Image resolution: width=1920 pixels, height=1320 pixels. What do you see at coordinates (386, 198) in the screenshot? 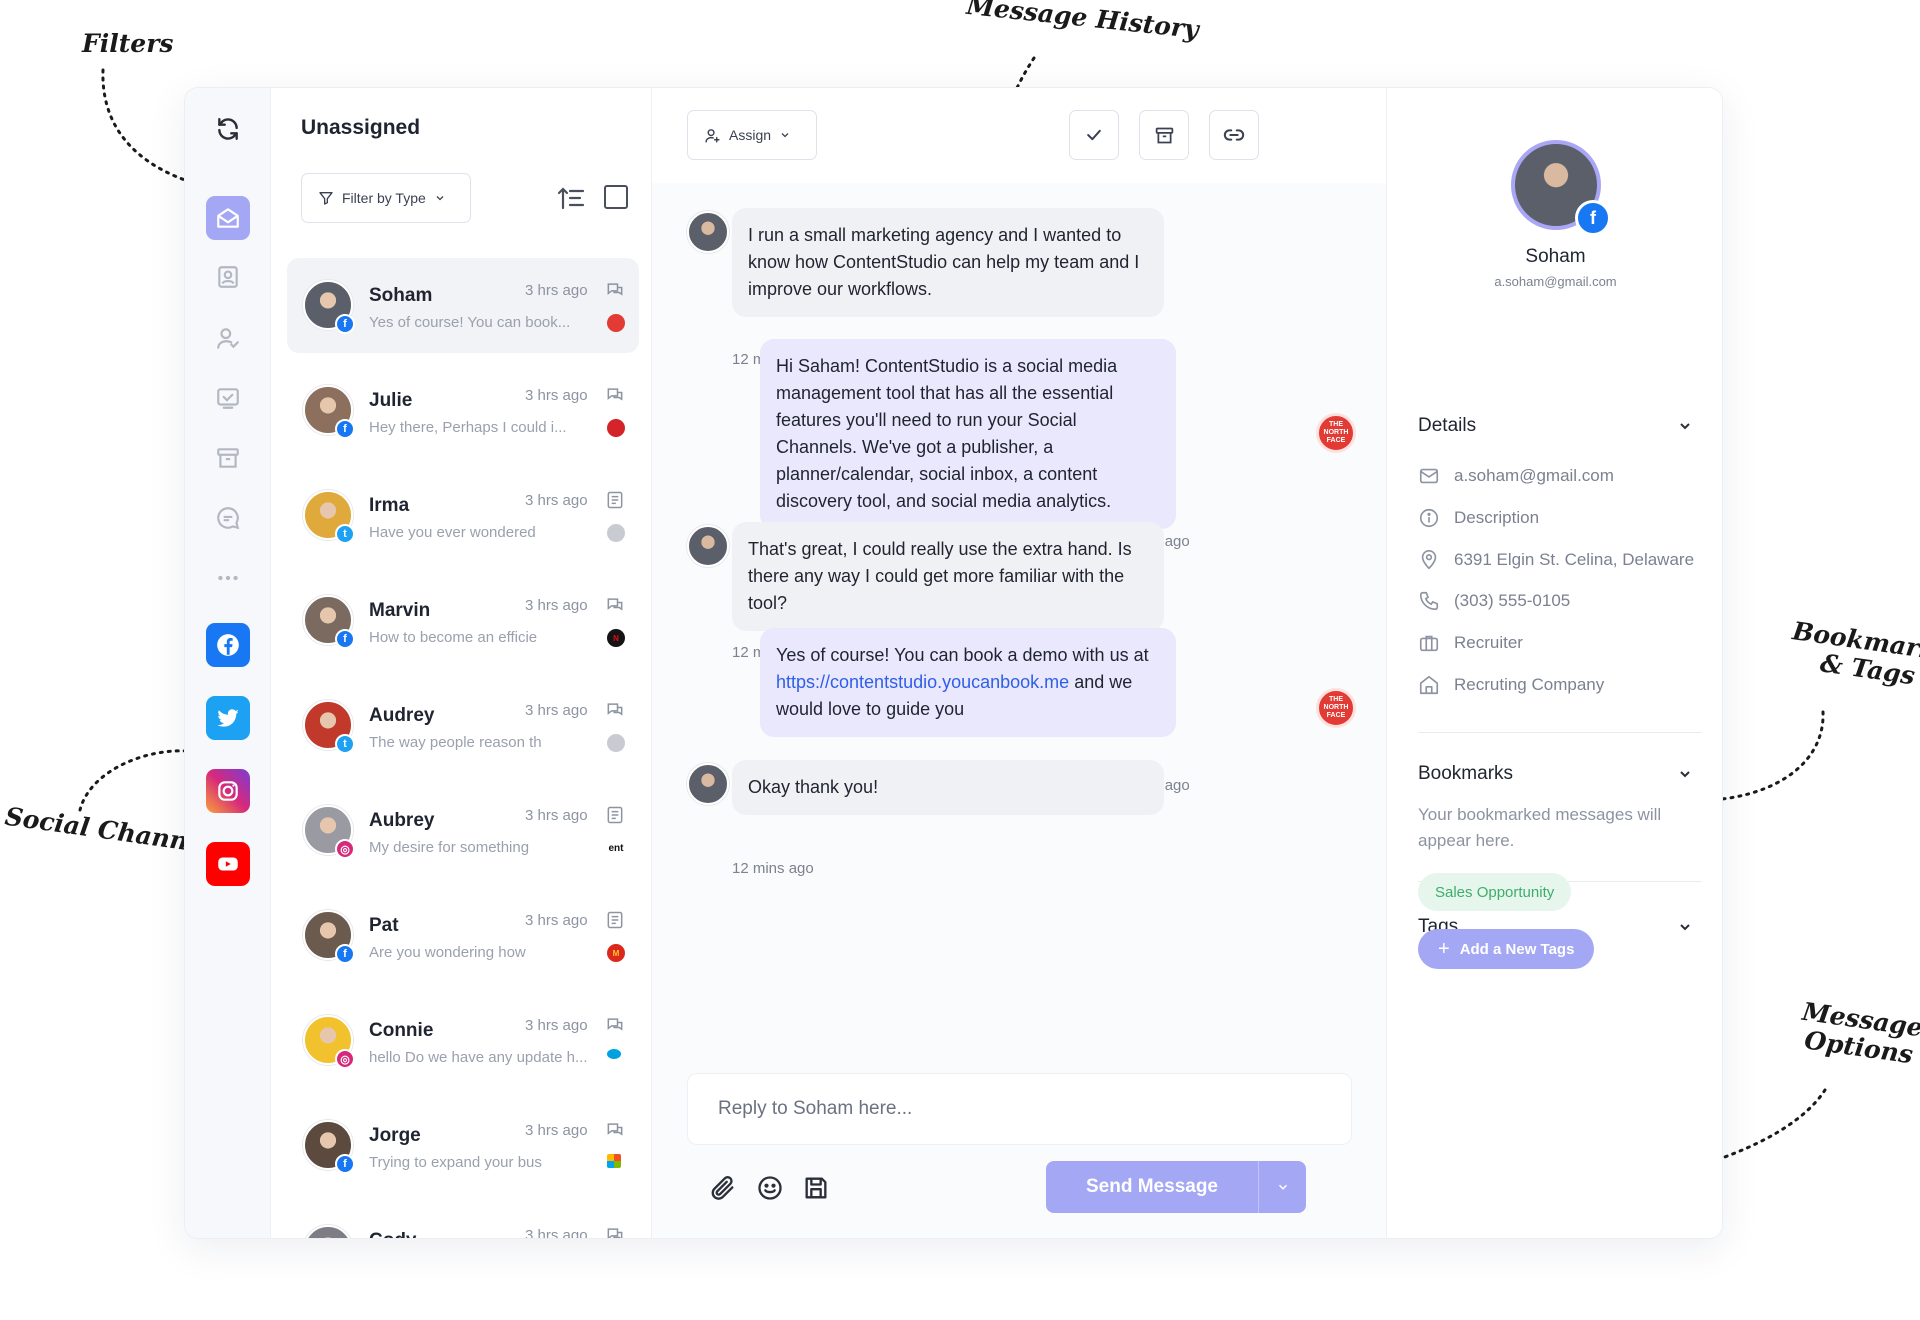
I see `filter-by-type-button: Filter by Type` at bounding box center [386, 198].